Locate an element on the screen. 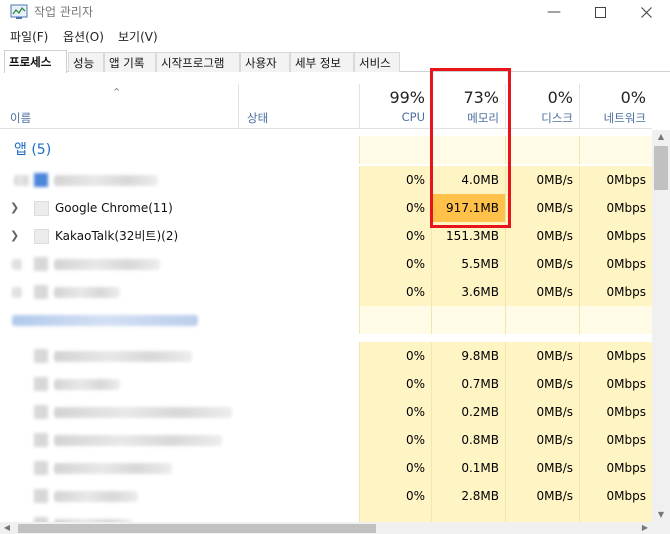 This screenshot has width=670, height=534. memory-cell: 0.2MB is located at coordinates (468, 412).